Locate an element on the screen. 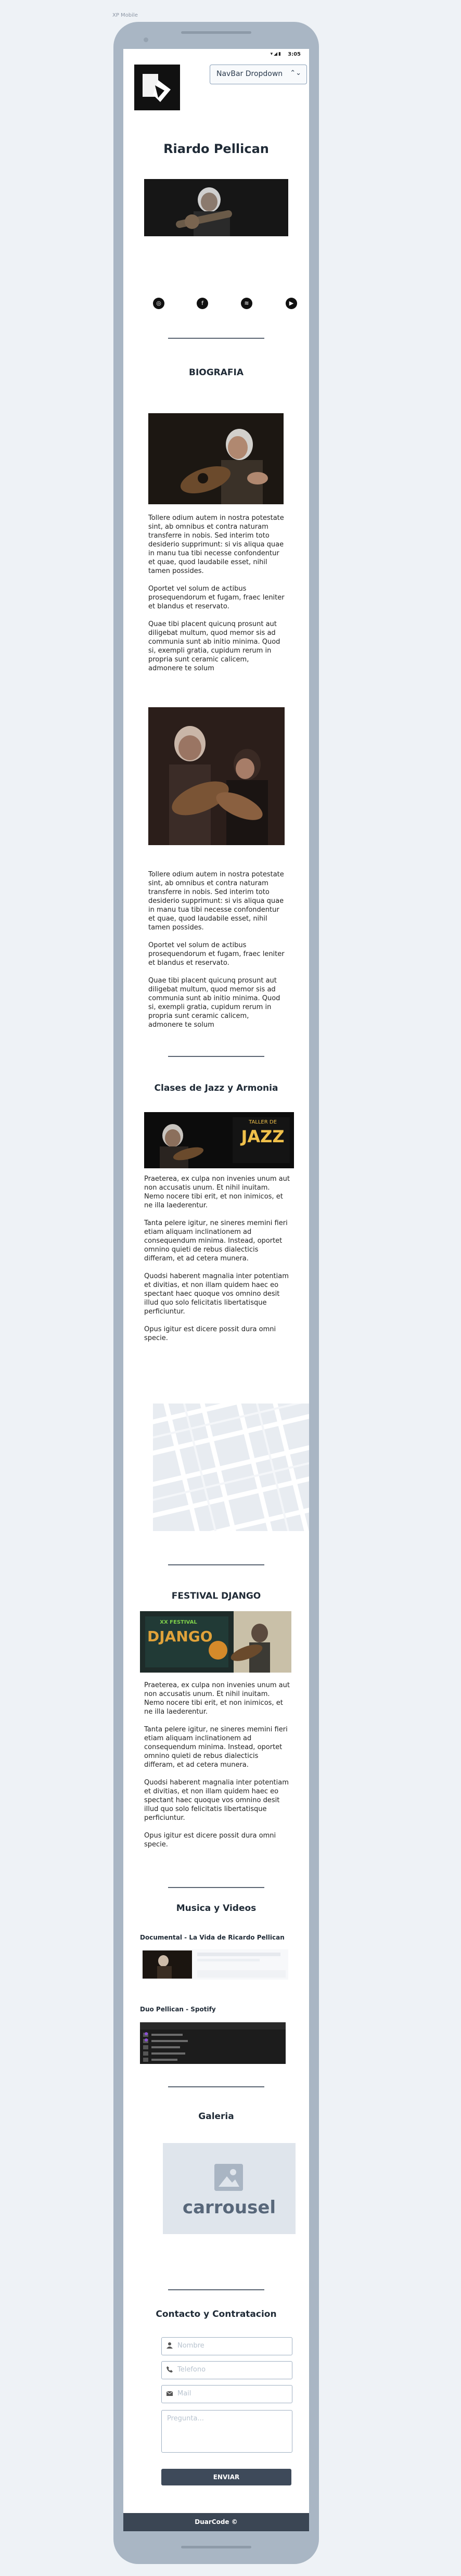  festival-banner: XX FESTIVAL DJANGO is located at coordinates (216, 1642).